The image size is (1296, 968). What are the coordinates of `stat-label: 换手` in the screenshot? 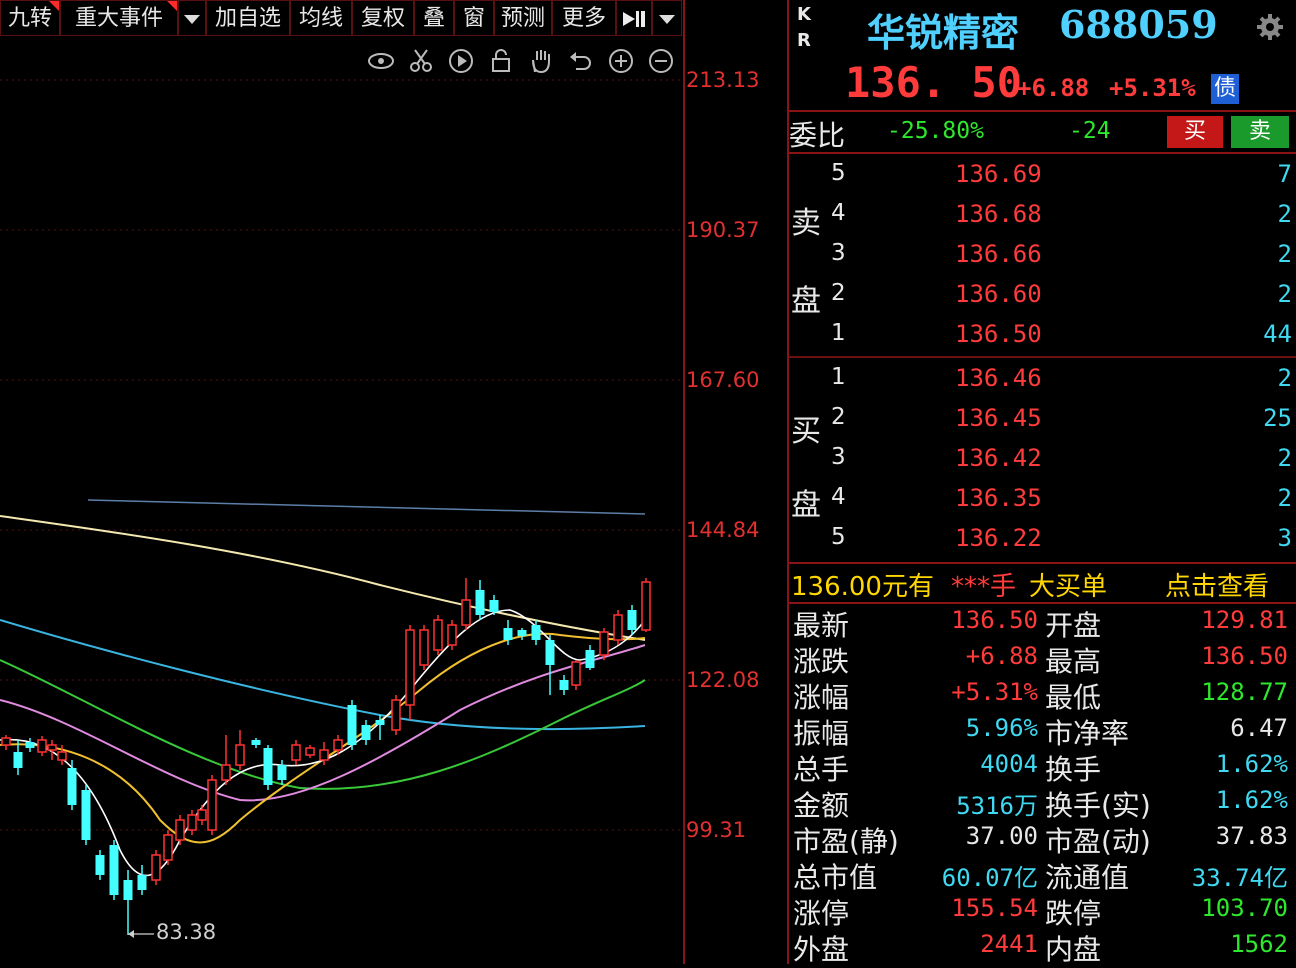 It's located at (1073, 769).